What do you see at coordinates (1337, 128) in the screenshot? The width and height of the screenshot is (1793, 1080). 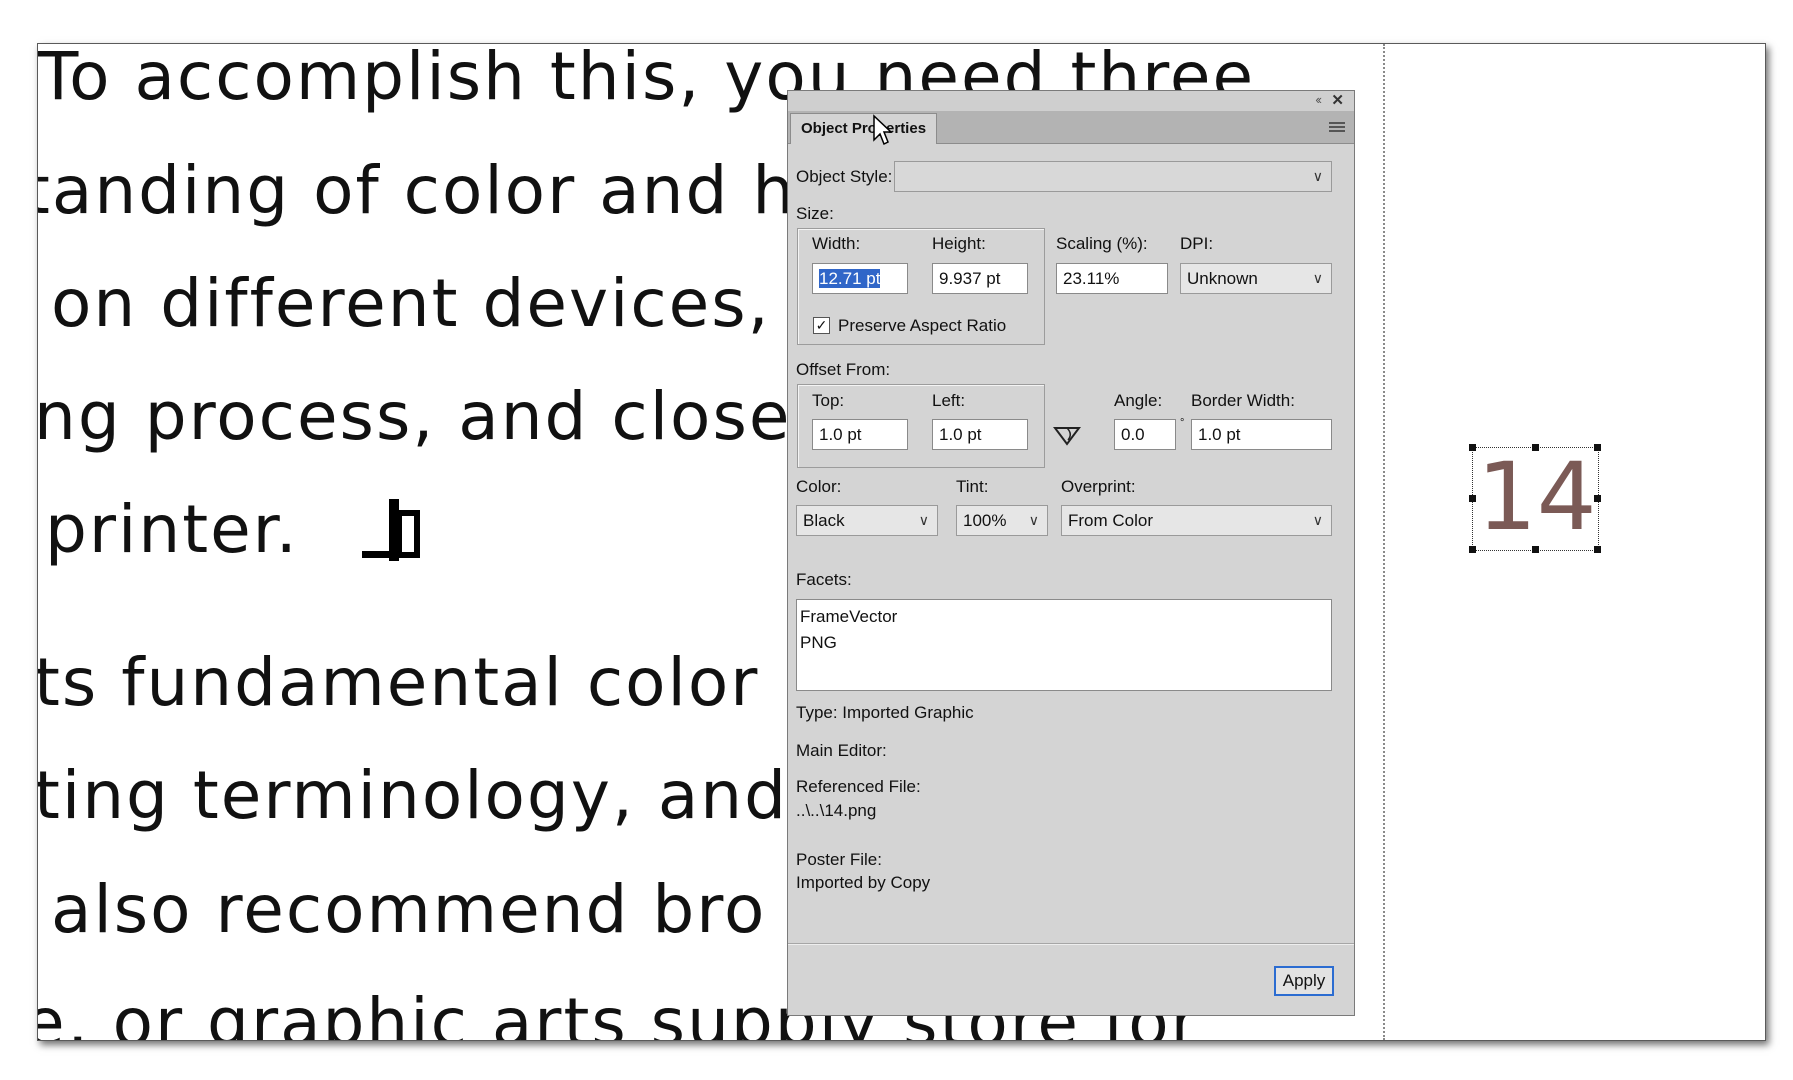 I see `panel-menu-icon` at bounding box center [1337, 128].